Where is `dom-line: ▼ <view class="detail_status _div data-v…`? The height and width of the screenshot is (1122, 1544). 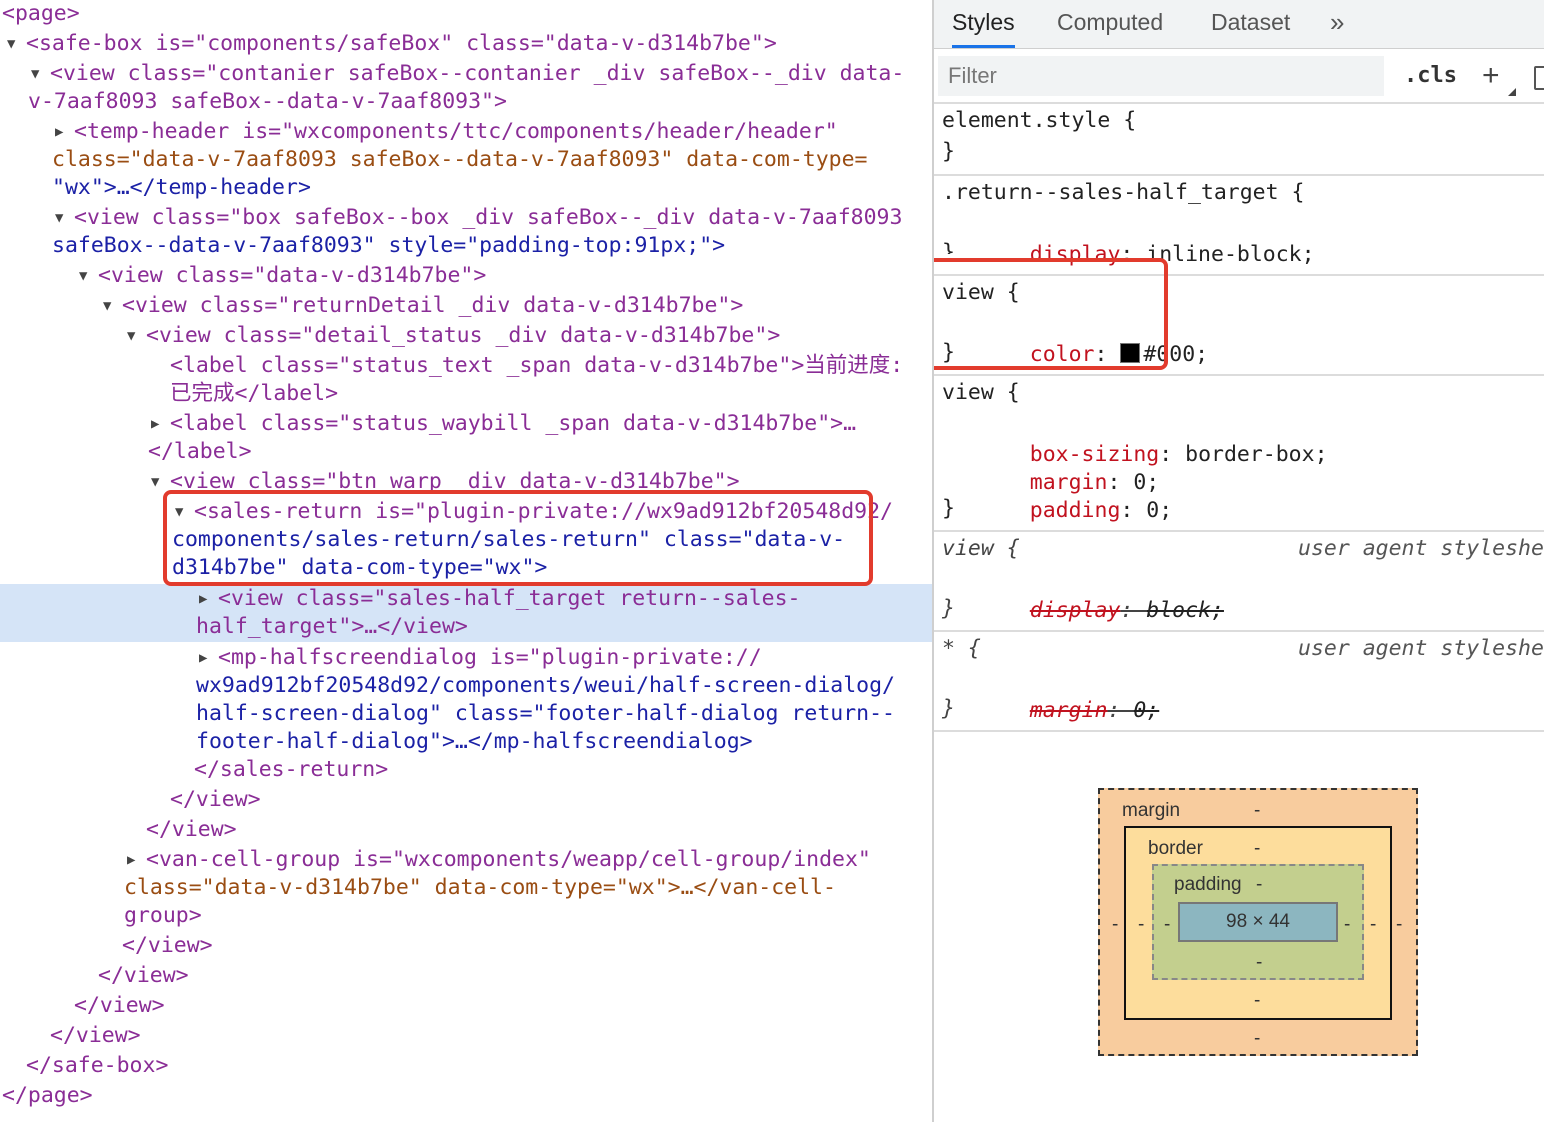
dom-line: ▼ <view class="detail_status _div data-v… is located at coordinates (466, 336).